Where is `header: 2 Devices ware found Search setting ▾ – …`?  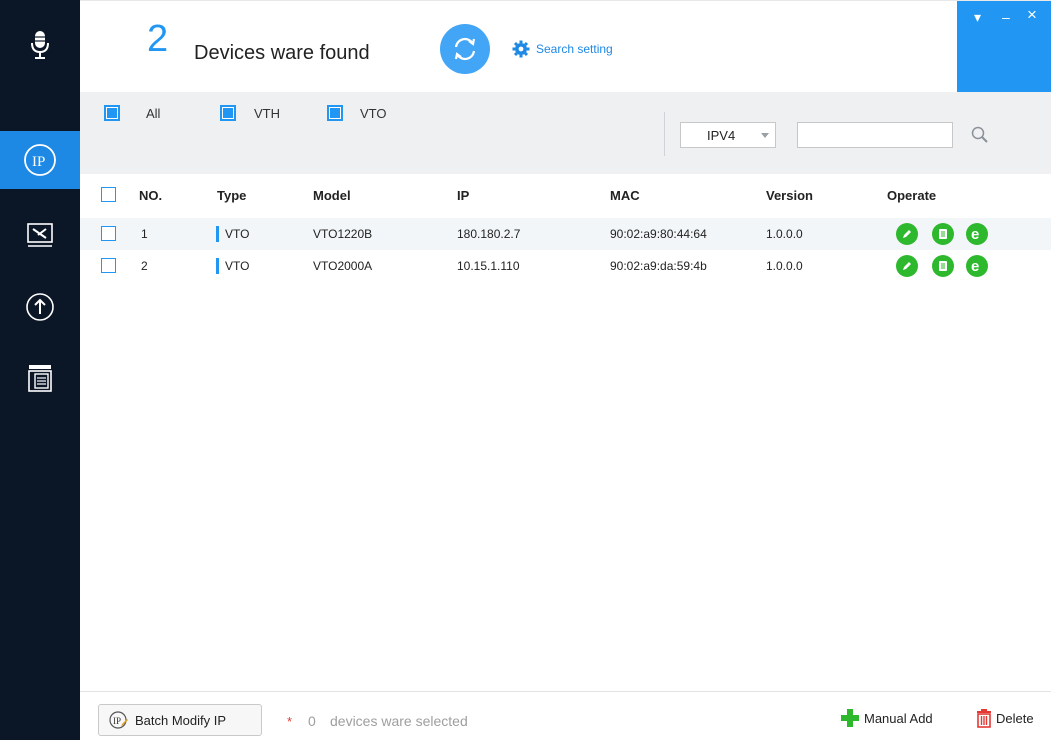
header: 2 Devices ware found Search setting ▾ – … is located at coordinates (565, 46).